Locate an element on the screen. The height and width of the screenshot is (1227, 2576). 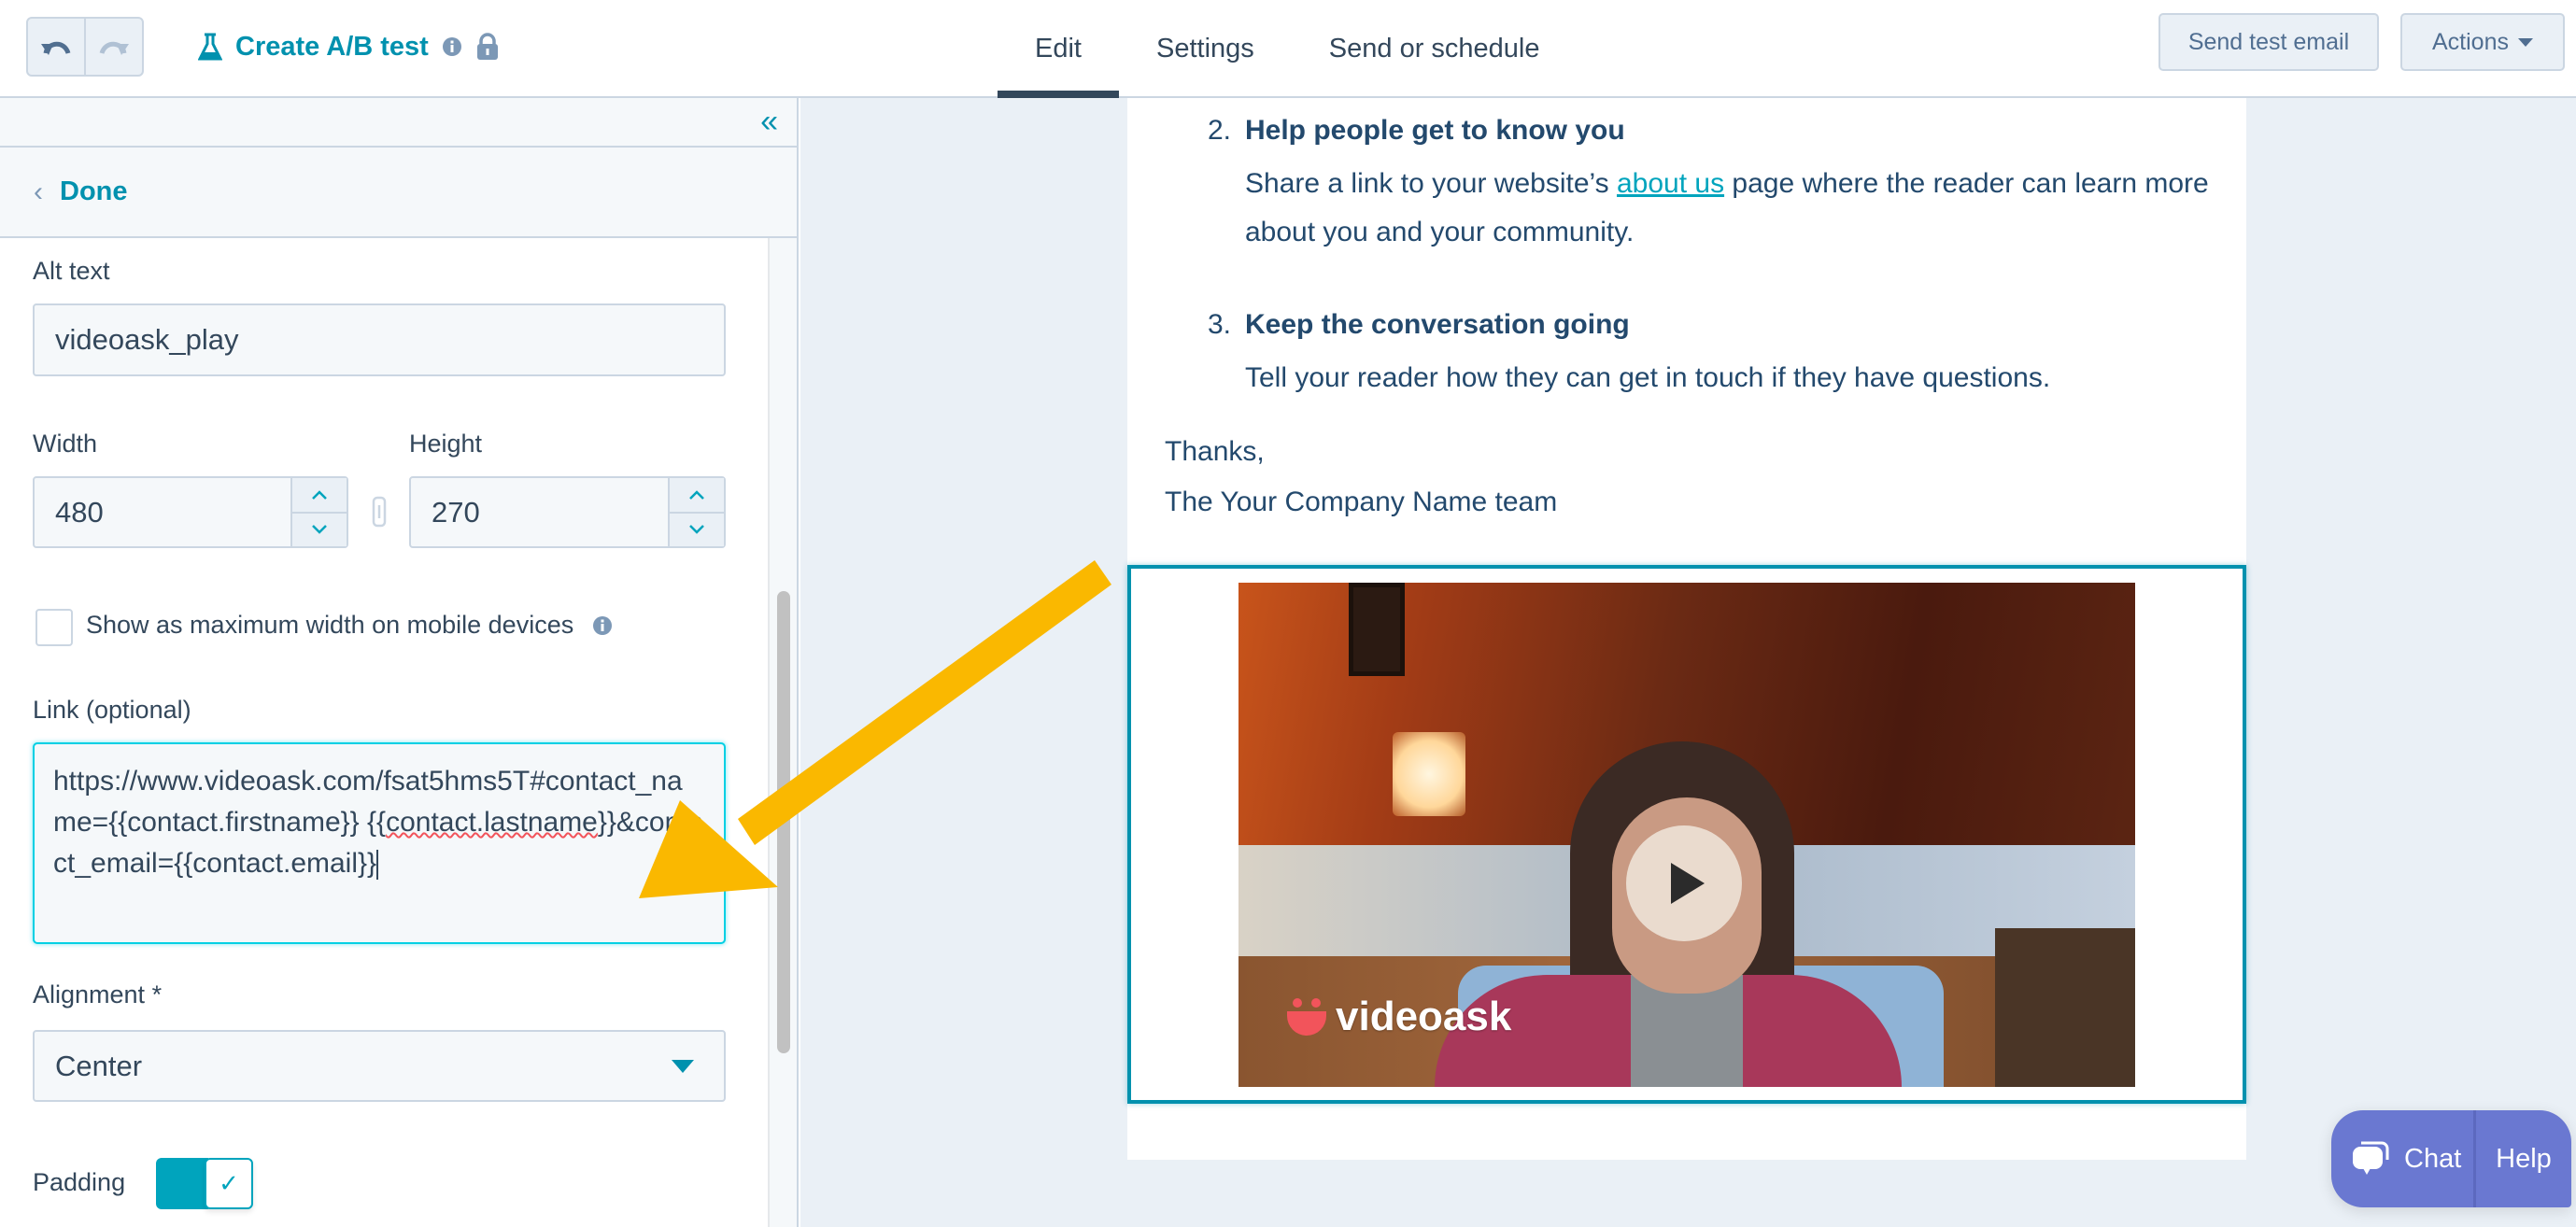
link-icon is located at coordinates (379, 512).